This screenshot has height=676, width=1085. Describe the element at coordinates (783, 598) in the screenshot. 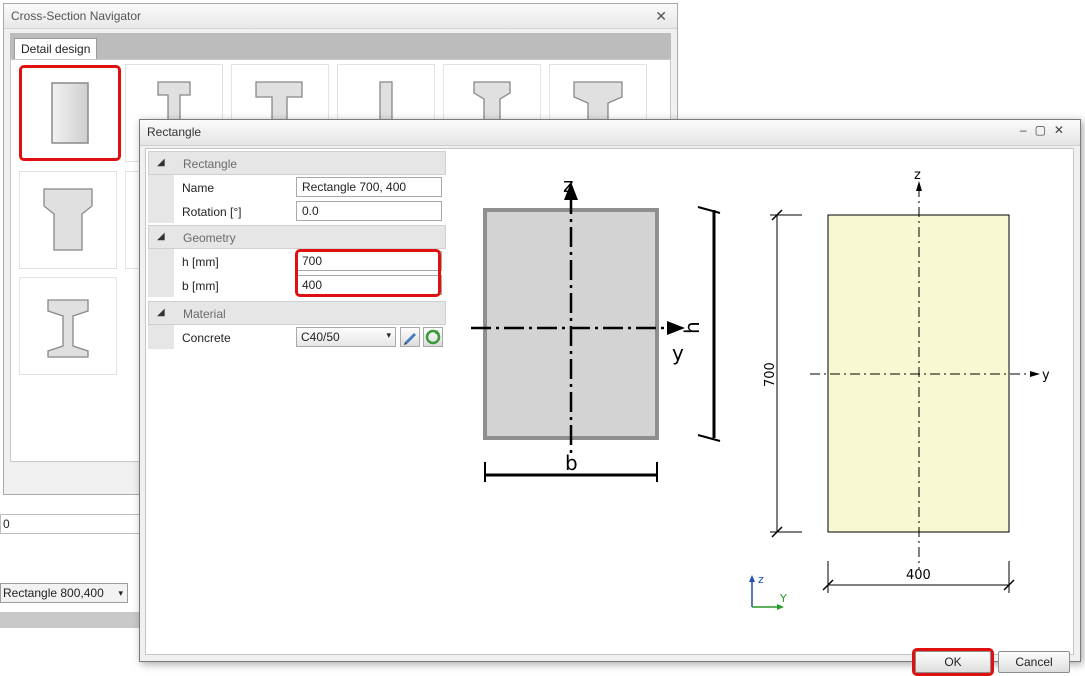

I see `triad-y-label: Y` at that location.